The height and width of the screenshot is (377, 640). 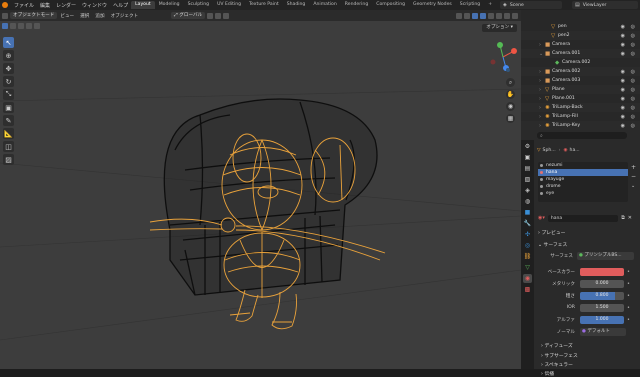 I want to click on menu-window: ウィンドウ, so click(x=94, y=5).